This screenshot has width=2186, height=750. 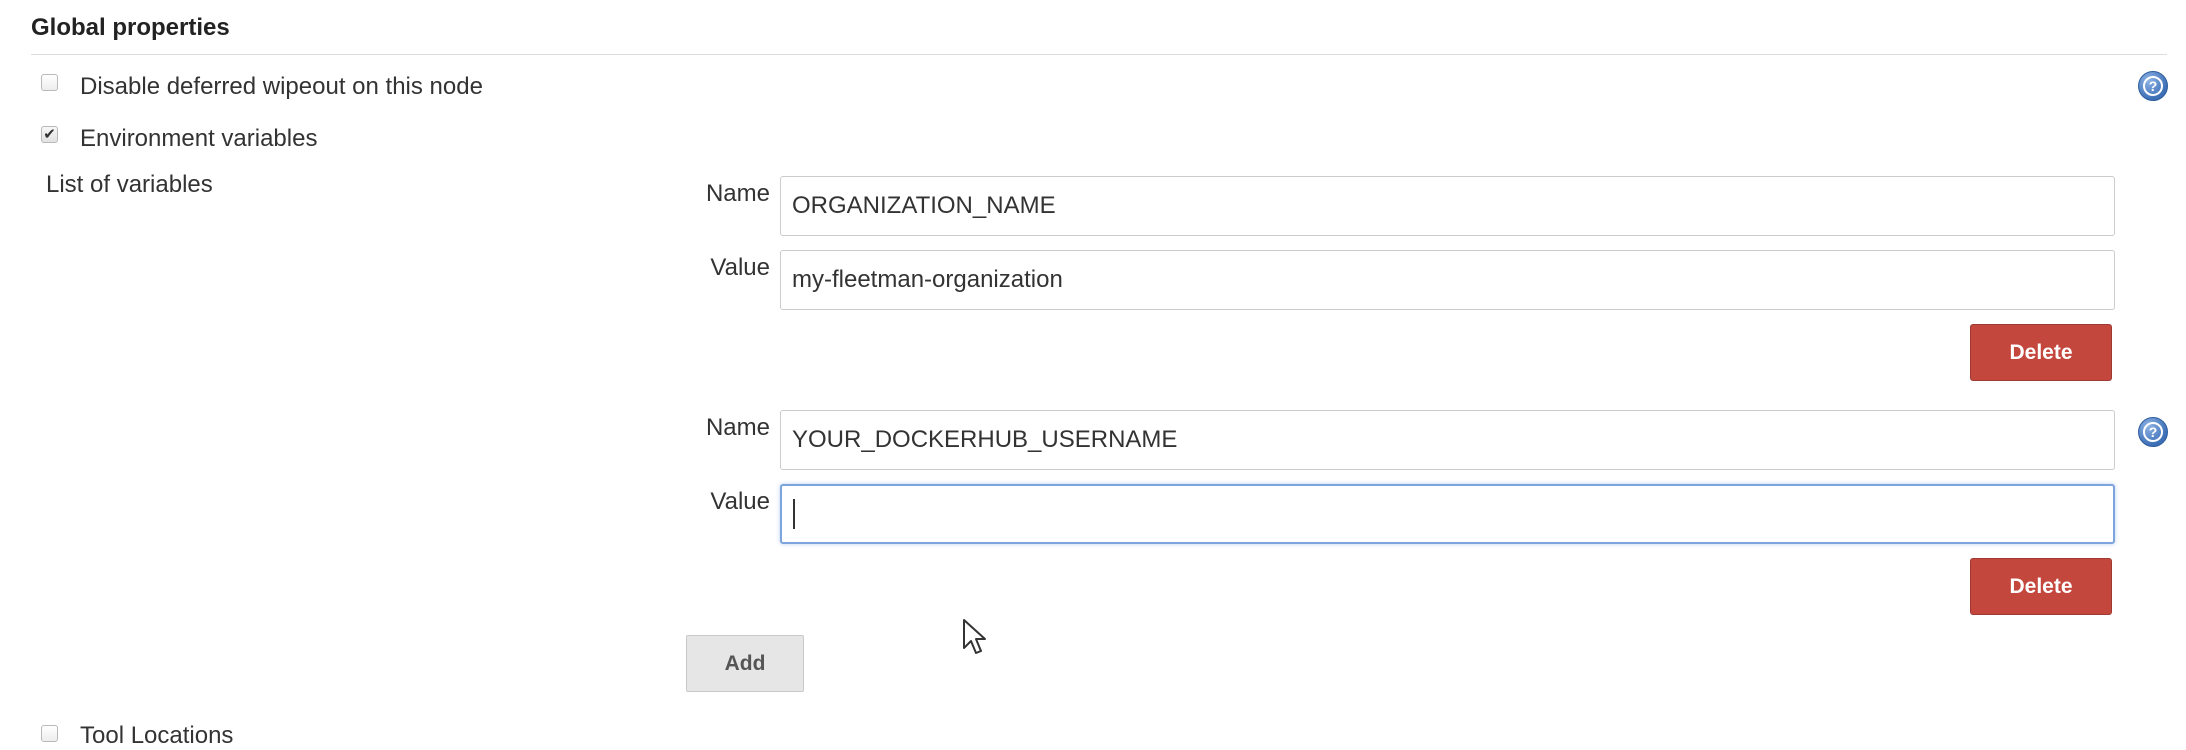 What do you see at coordinates (745, 663) in the screenshot?
I see `add-variable-button: Add` at bounding box center [745, 663].